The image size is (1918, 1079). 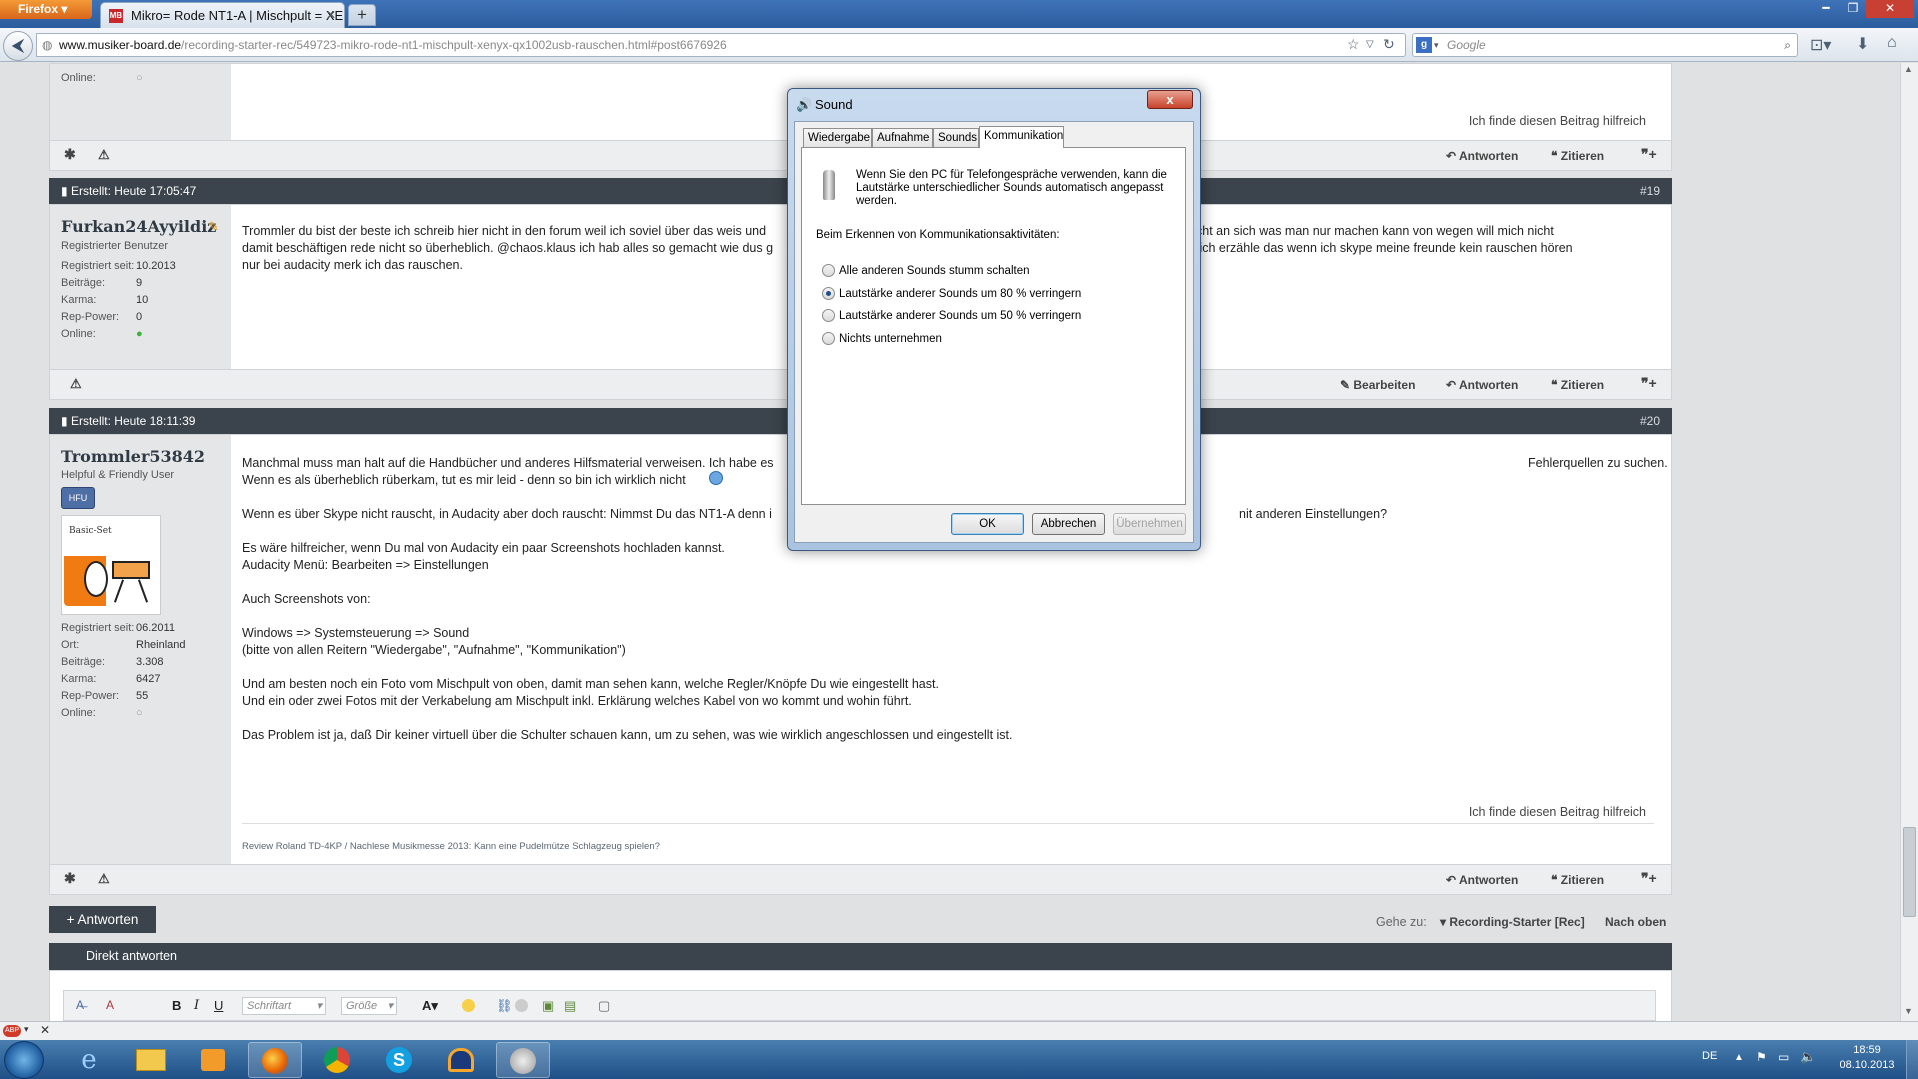 What do you see at coordinates (1709, 1056) in the screenshot?
I see `language-indicator: DE` at bounding box center [1709, 1056].